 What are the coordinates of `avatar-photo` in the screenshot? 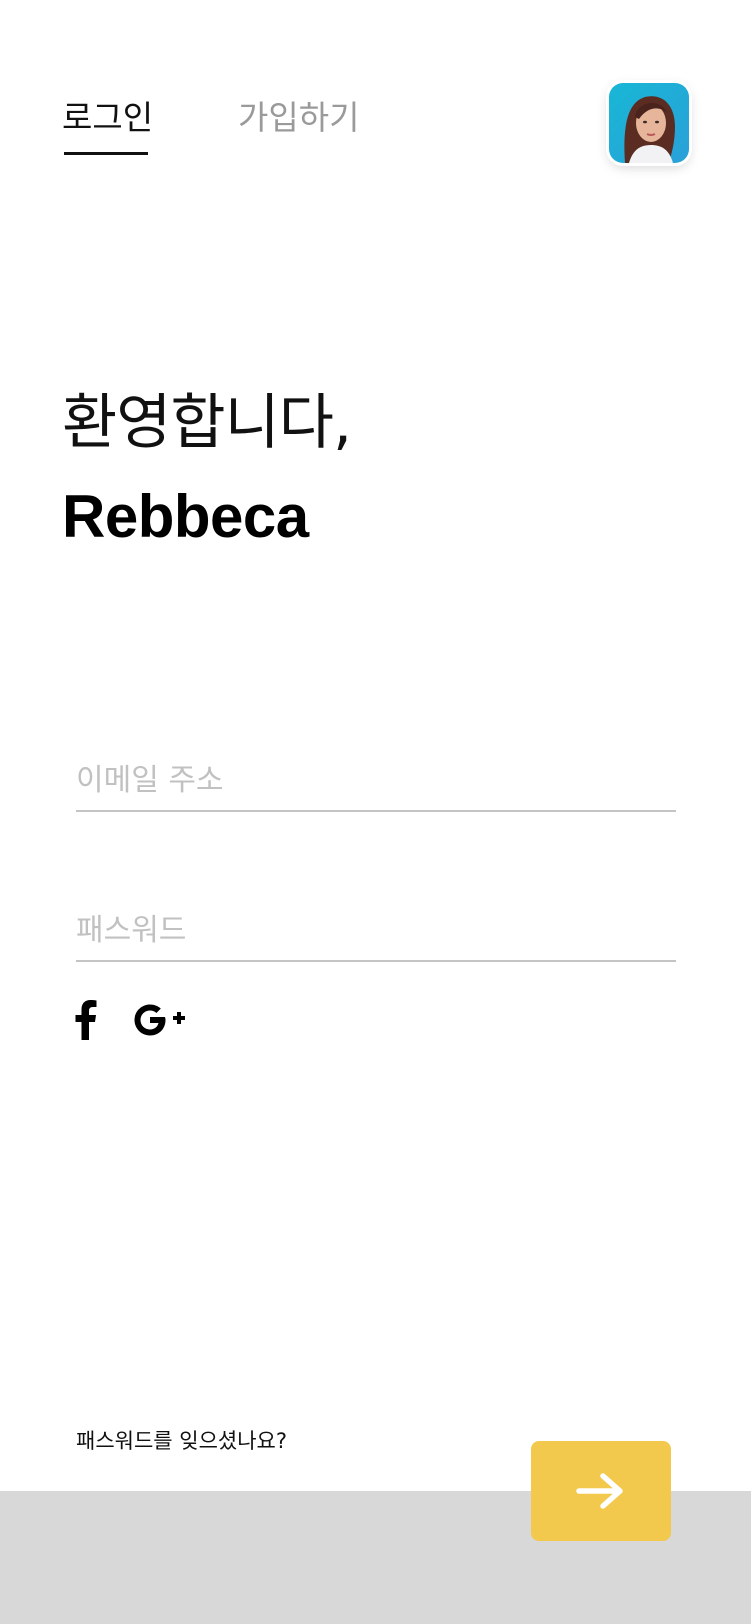 It's located at (649, 123).